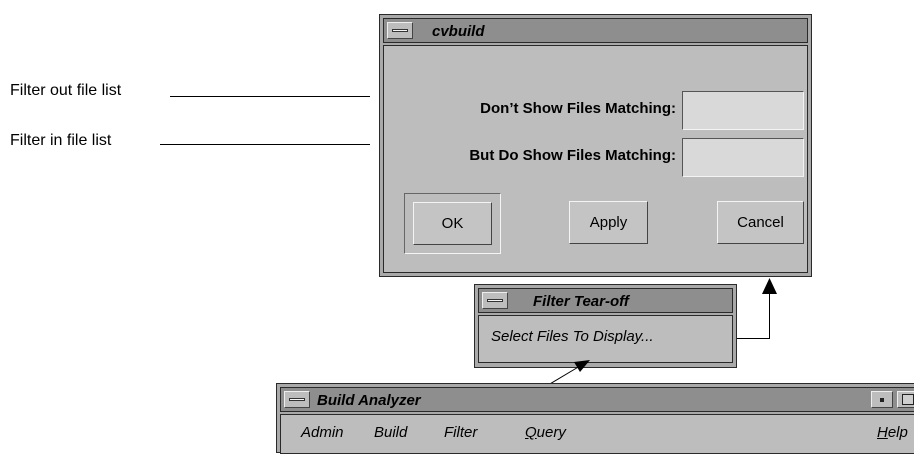 The image size is (914, 454). I want to click on tearoff-titlebar: Filter Tear-off, so click(605, 300).